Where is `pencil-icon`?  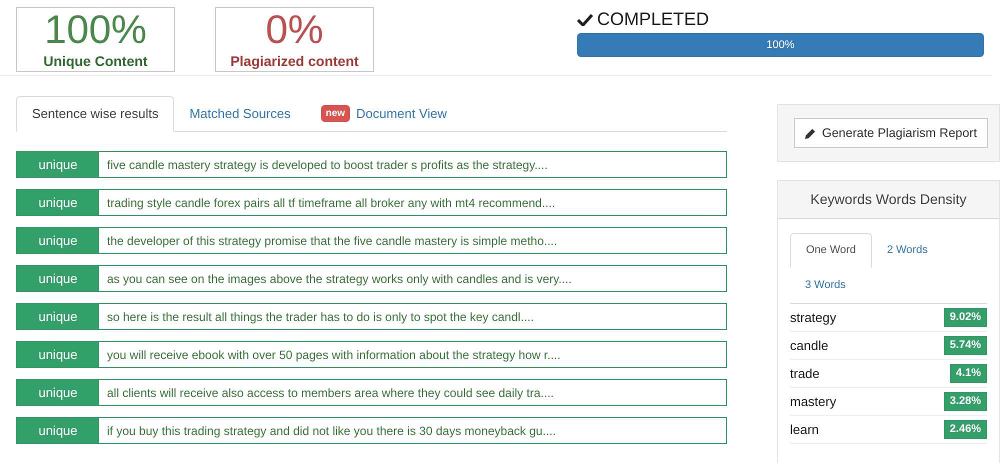
pencil-icon is located at coordinates (810, 133).